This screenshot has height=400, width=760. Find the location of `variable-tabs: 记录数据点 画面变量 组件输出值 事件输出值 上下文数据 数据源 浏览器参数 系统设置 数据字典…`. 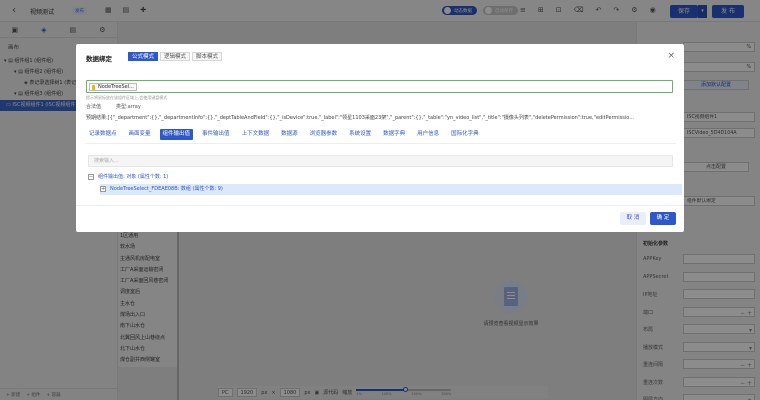

variable-tabs: 记录数据点 画面变量 组件输出值 事件输出值 上下文数据 数据源 浏览器参数 系统设置 数据字典… is located at coordinates (284, 134).